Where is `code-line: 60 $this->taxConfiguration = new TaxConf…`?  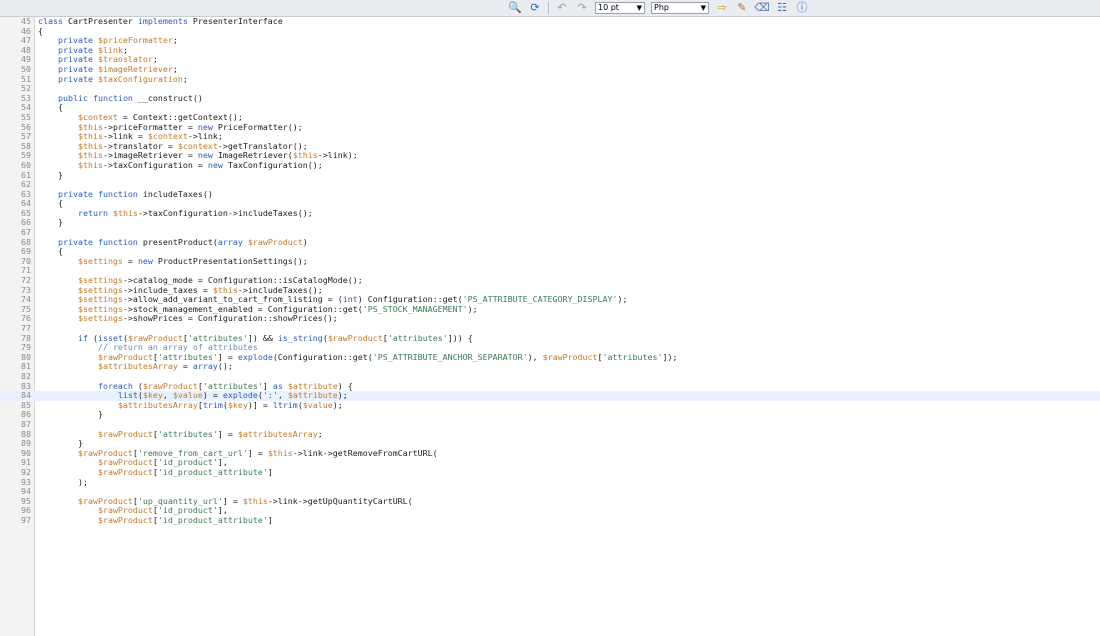
code-line: 60 $this->taxConfiguration = new TaxConf… is located at coordinates (550, 165).